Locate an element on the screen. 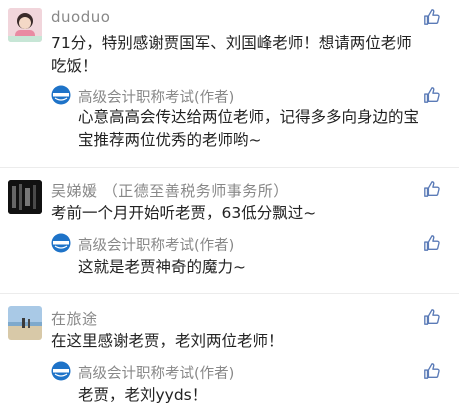  comment-text: 考前一个月开始听老贾，63低分飘过~ is located at coordinates (184, 213).